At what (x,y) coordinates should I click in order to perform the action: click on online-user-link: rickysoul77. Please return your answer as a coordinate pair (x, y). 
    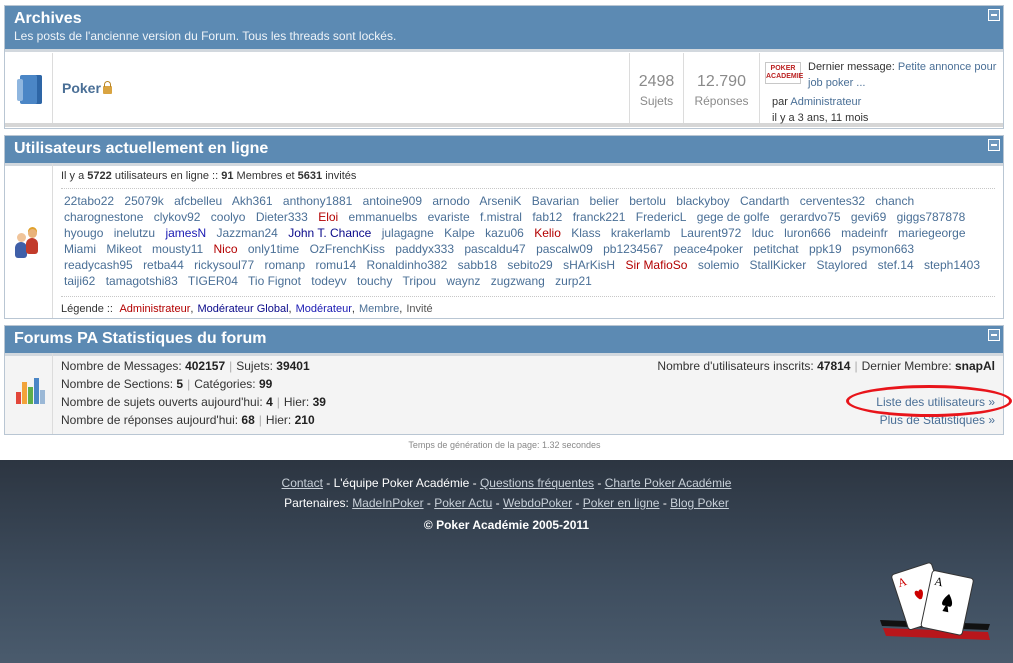
    Looking at the image, I should click on (224, 265).